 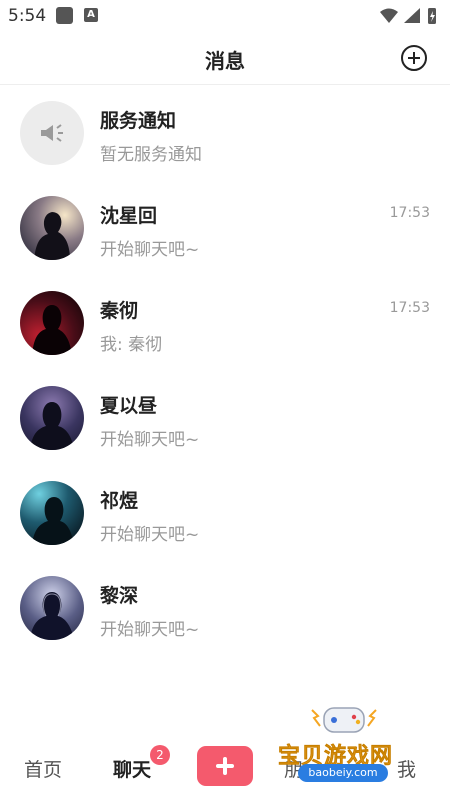 What do you see at coordinates (119, 596) in the screenshot?
I see `chat-name: 黎深` at bounding box center [119, 596].